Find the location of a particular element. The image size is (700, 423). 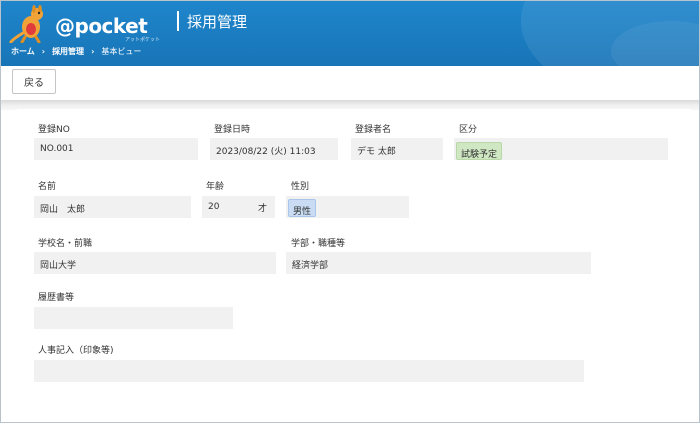

age-unit: 才 is located at coordinates (263, 209).